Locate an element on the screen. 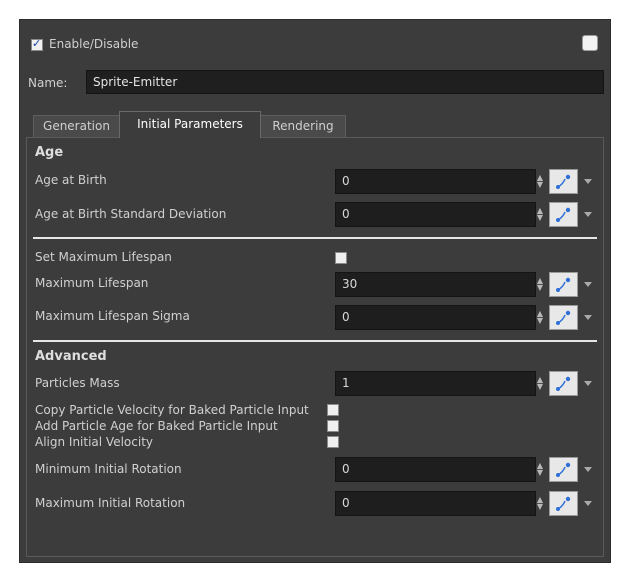 The height and width of the screenshot is (563, 620). enable-checkbox is located at coordinates (37, 44).